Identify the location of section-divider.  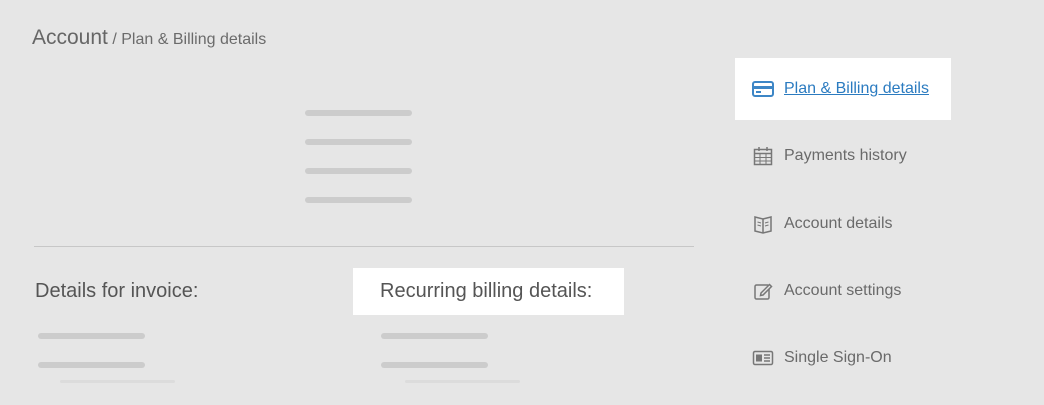
(364, 246).